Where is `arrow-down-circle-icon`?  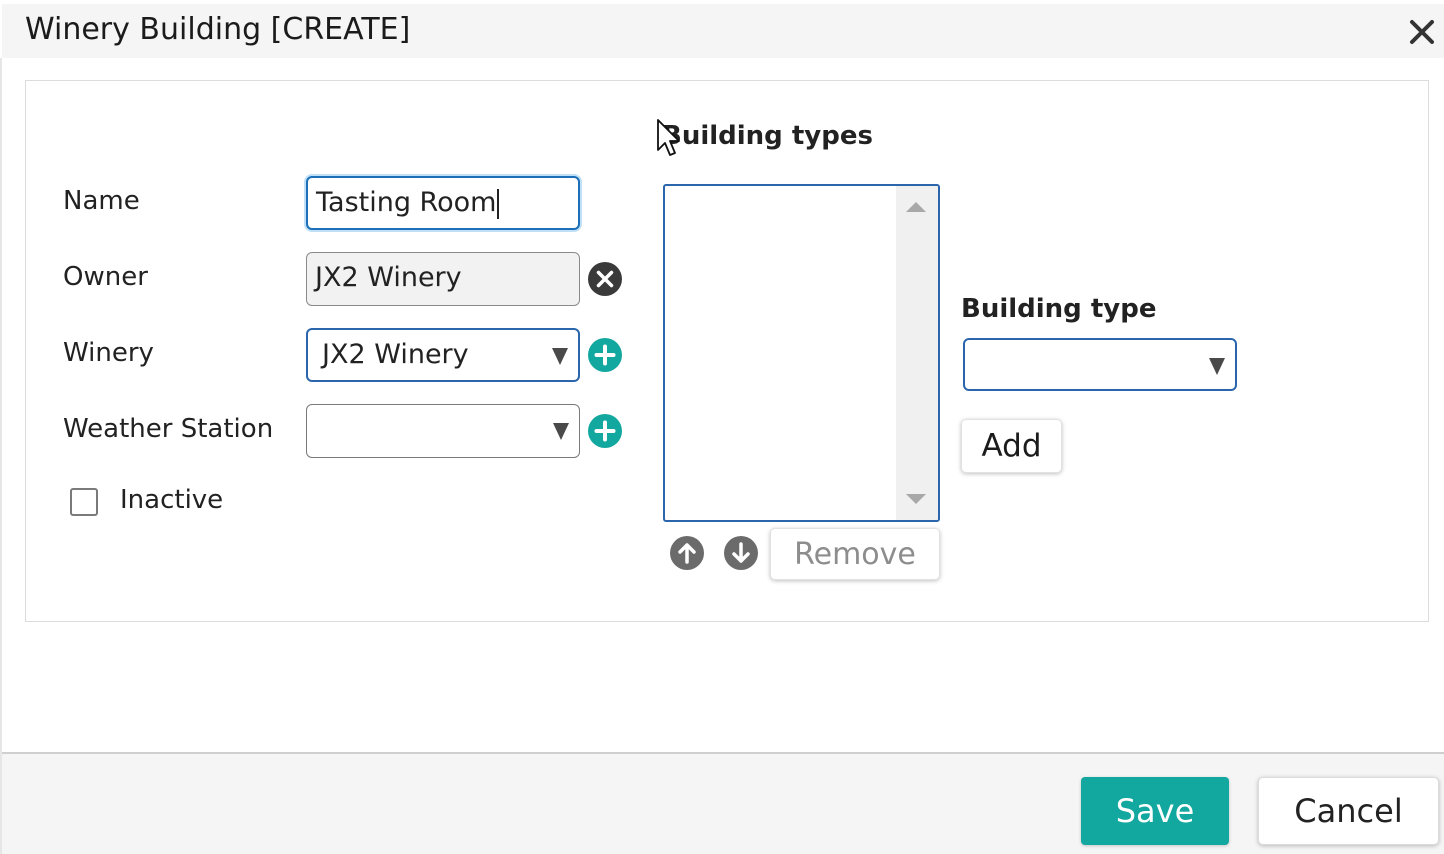
arrow-down-circle-icon is located at coordinates (741, 553).